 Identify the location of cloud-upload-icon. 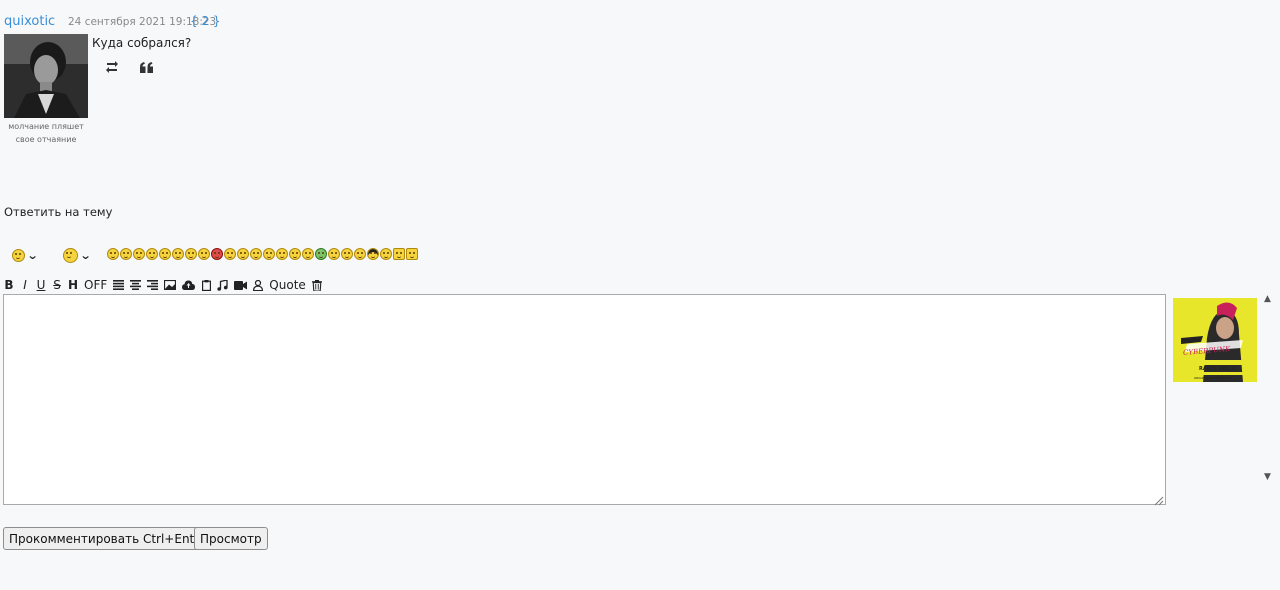
(189, 285).